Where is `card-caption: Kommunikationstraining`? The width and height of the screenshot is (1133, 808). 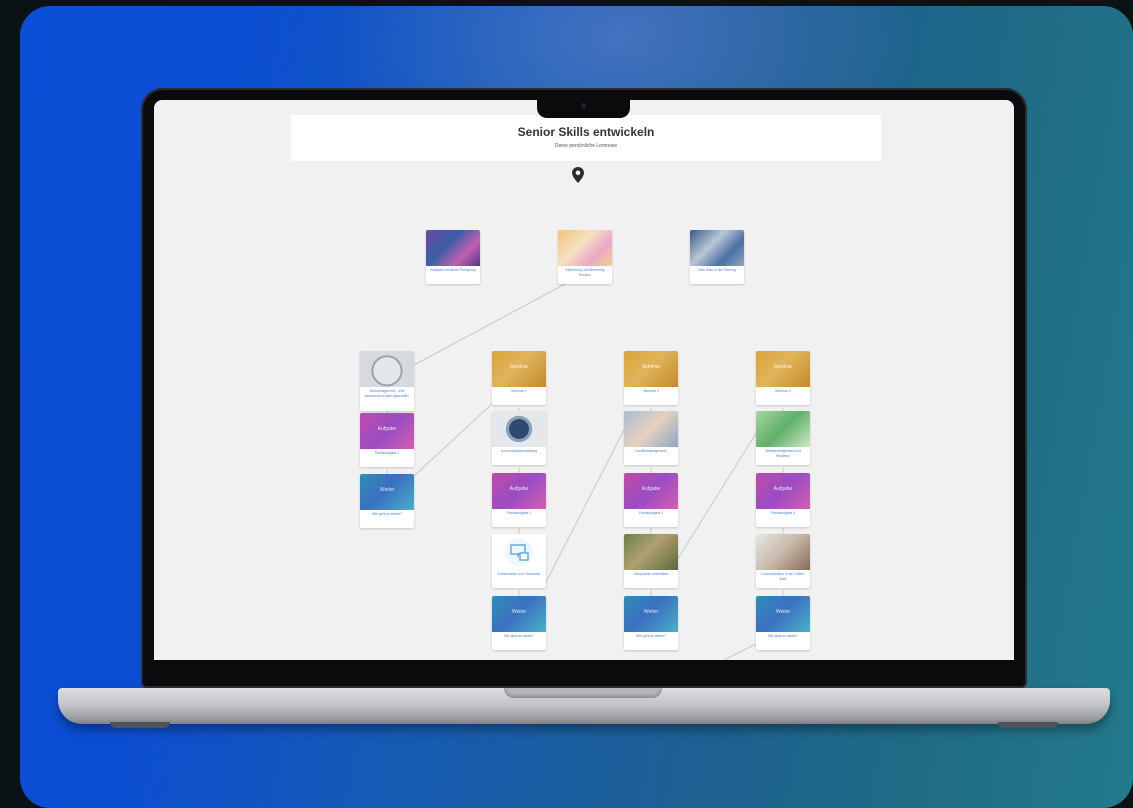
card-caption: Kommunikationstraining is located at coordinates (519, 451).